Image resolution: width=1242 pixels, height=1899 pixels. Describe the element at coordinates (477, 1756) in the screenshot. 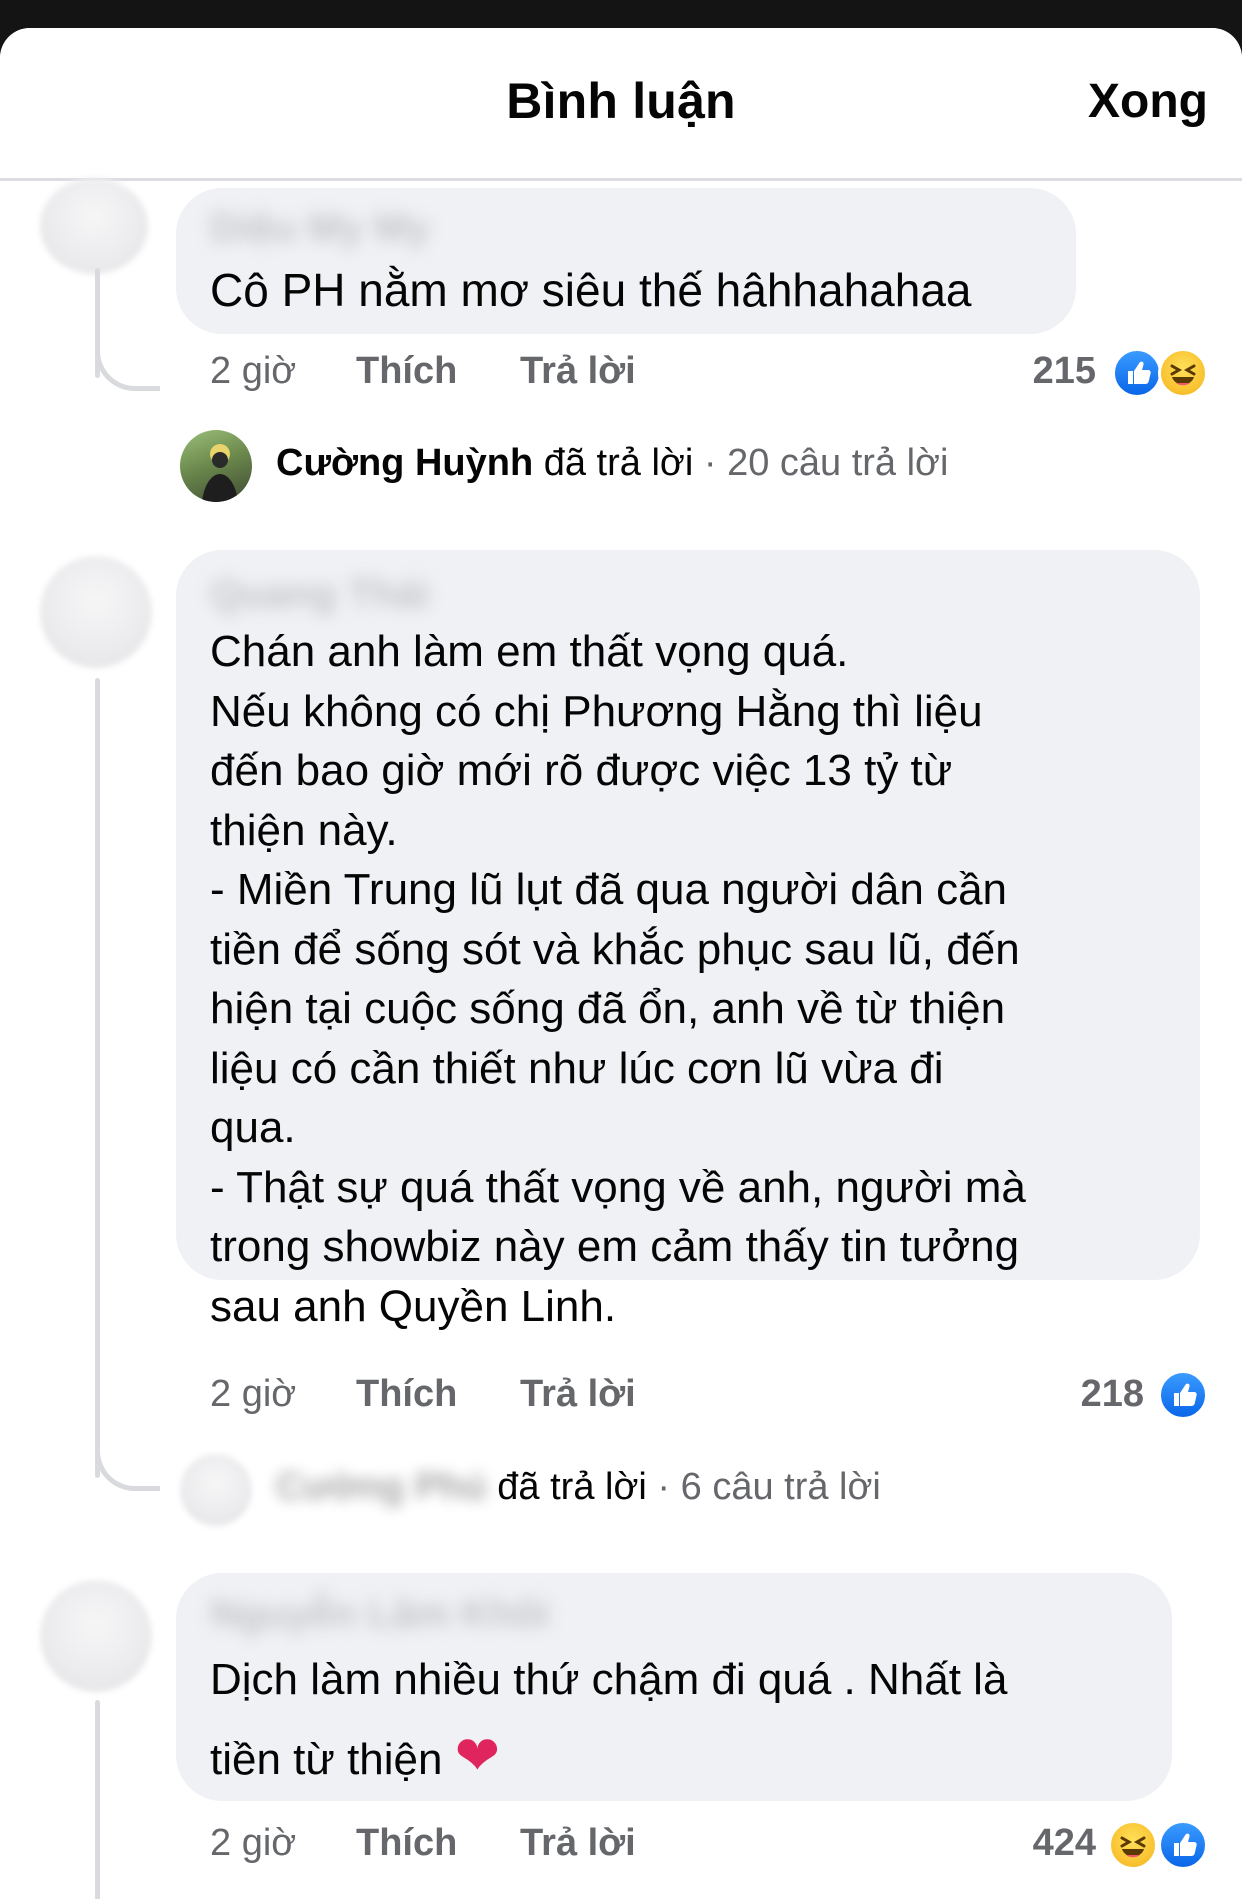

I see `heart-emoji: ❤` at that location.